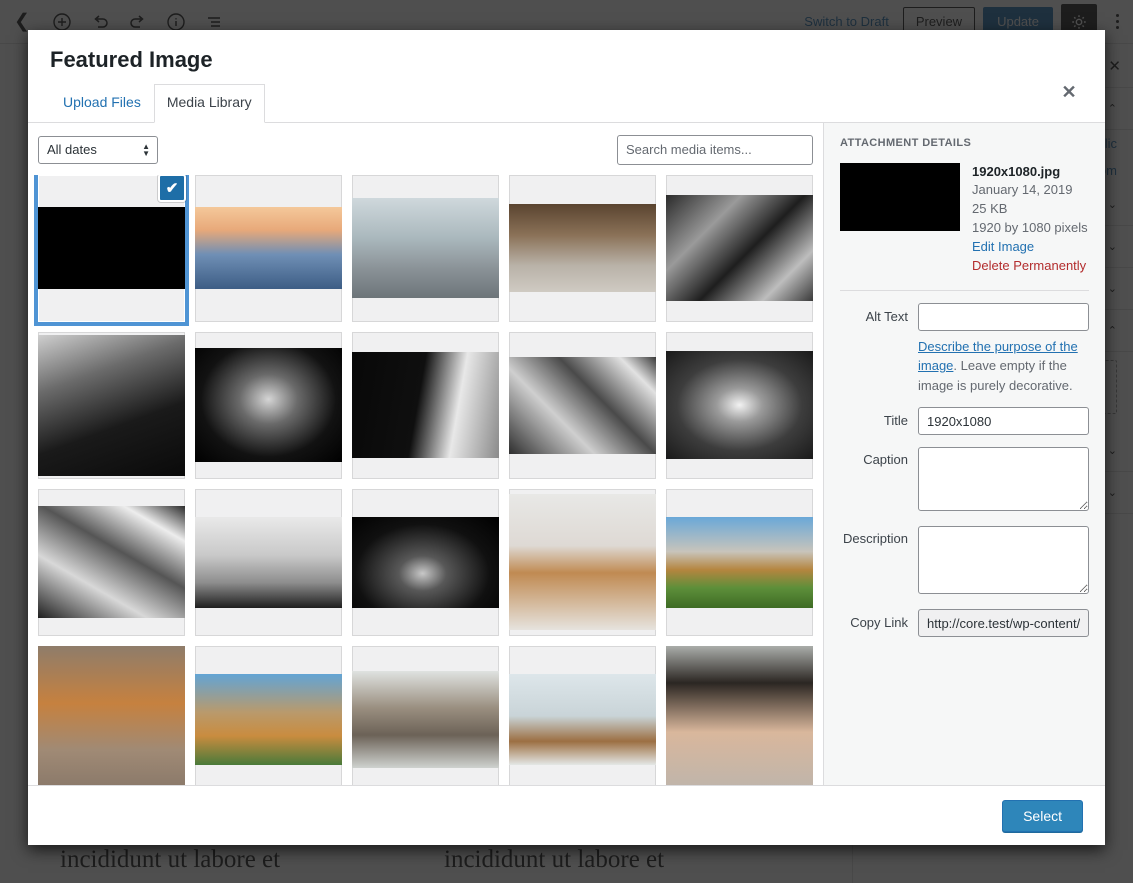 The image size is (1133, 883). What do you see at coordinates (268, 719) in the screenshot?
I see `media-thumbnail-corgi-profile-outdoors` at bounding box center [268, 719].